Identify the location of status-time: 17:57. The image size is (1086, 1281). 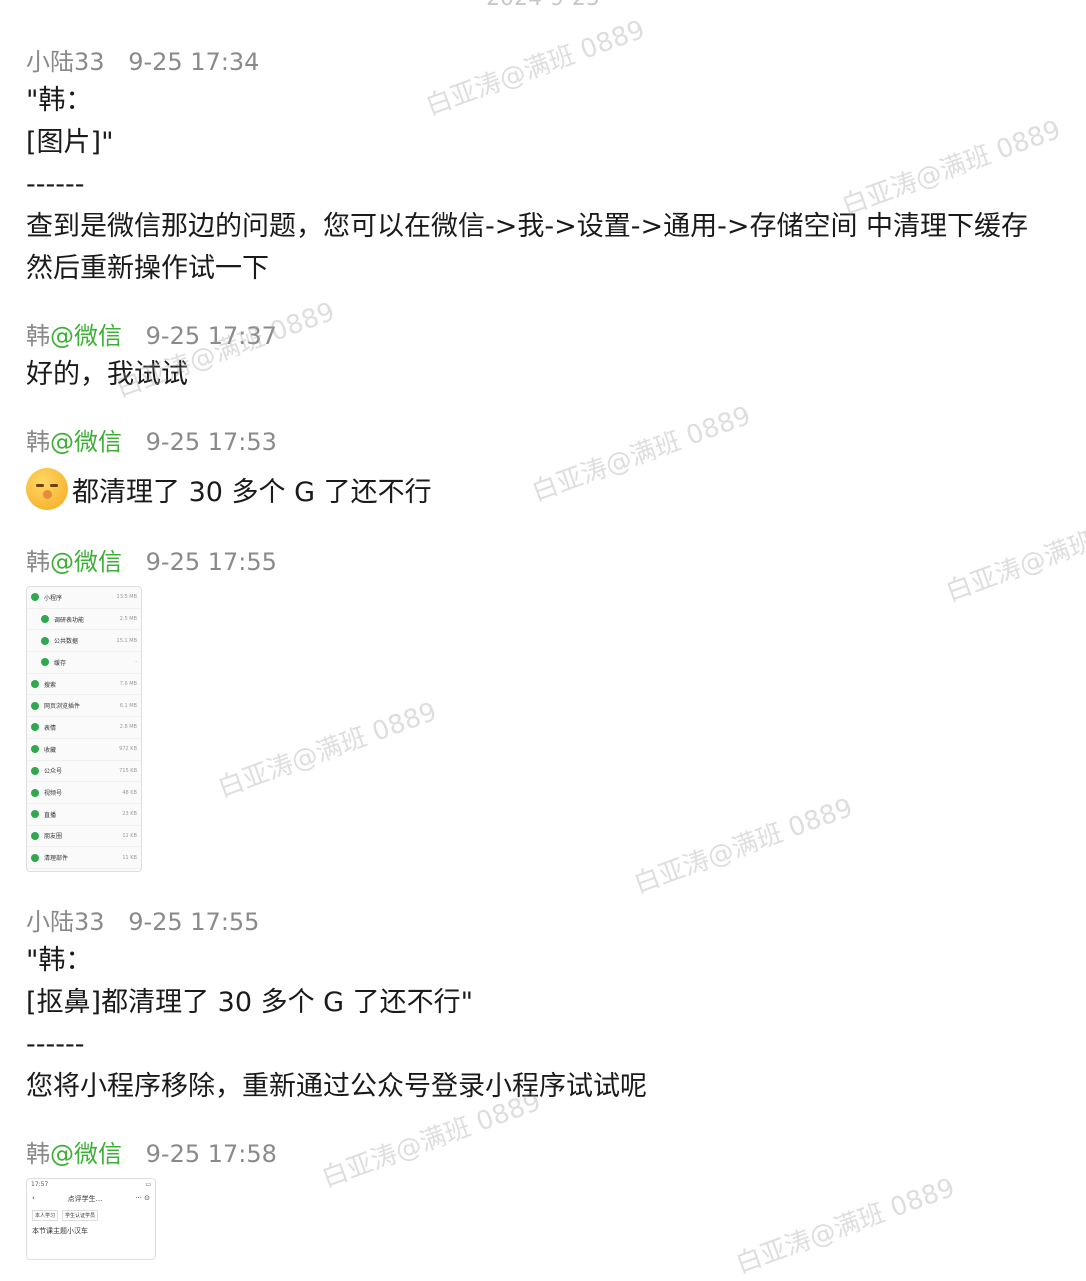
(40, 1184).